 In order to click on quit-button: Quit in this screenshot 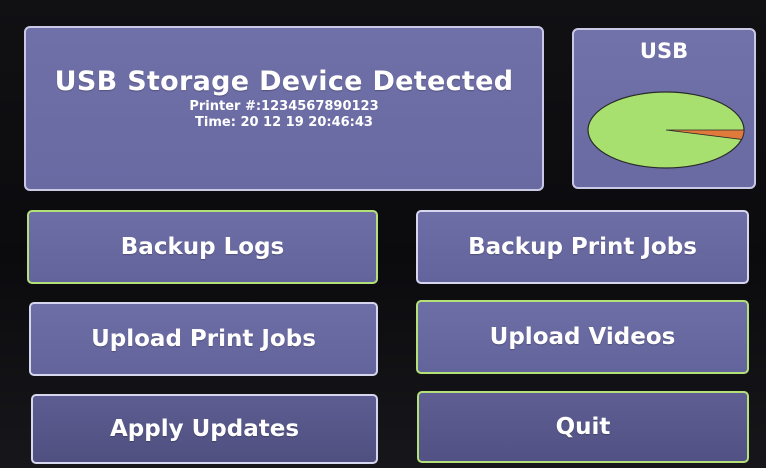, I will do `click(583, 427)`.